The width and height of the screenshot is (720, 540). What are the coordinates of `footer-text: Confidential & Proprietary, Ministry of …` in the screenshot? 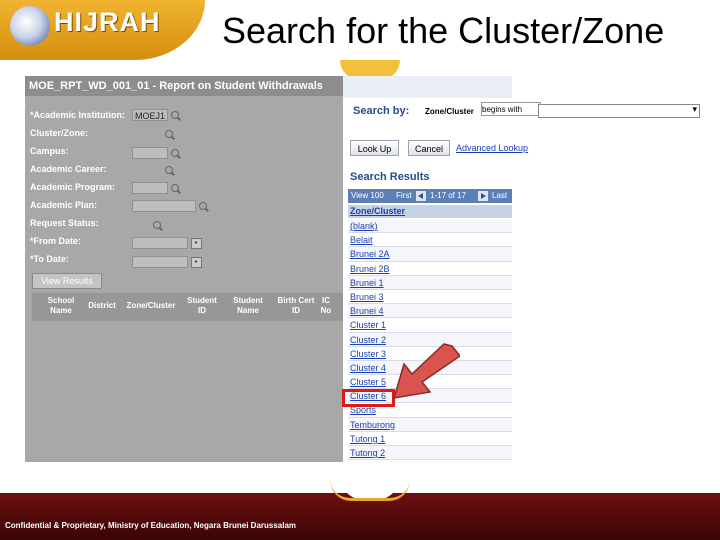 It's located at (151, 525).